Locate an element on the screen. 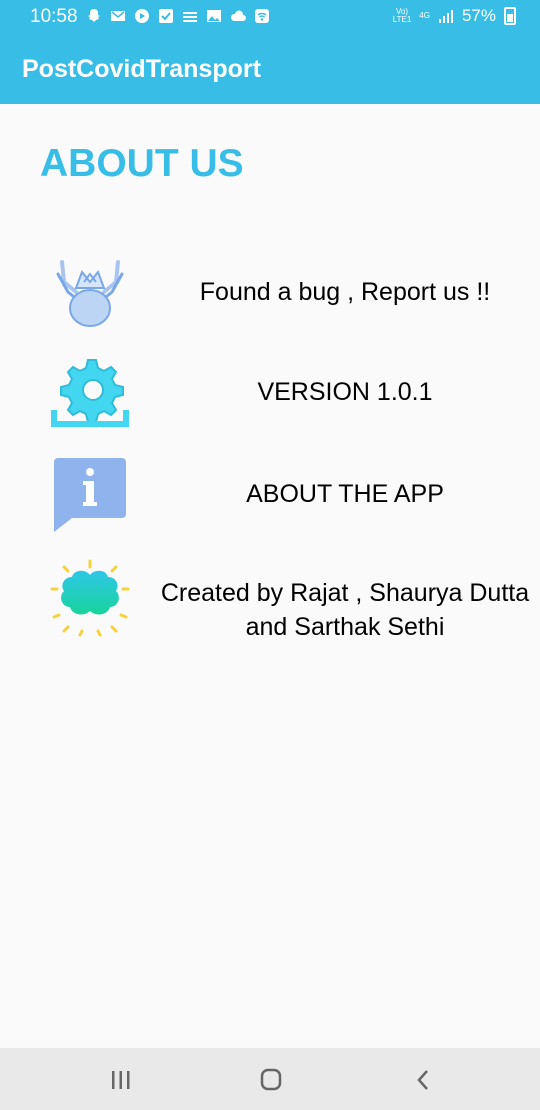 This screenshot has width=540, height=1110. status-bar: 10:58 Vo) LTE1 4G 57% is located at coordinates (270, 17).